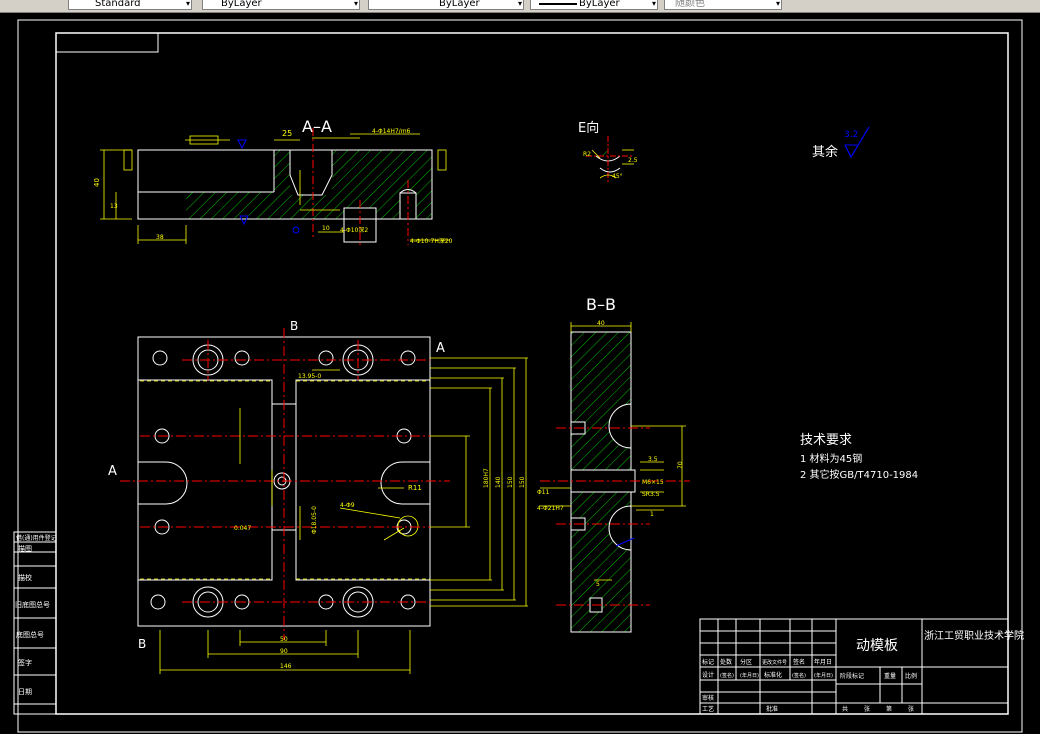 This screenshot has width=1040, height=734. What do you see at coordinates (588, 128) in the screenshot?
I see `e-view-title: E向` at bounding box center [588, 128].